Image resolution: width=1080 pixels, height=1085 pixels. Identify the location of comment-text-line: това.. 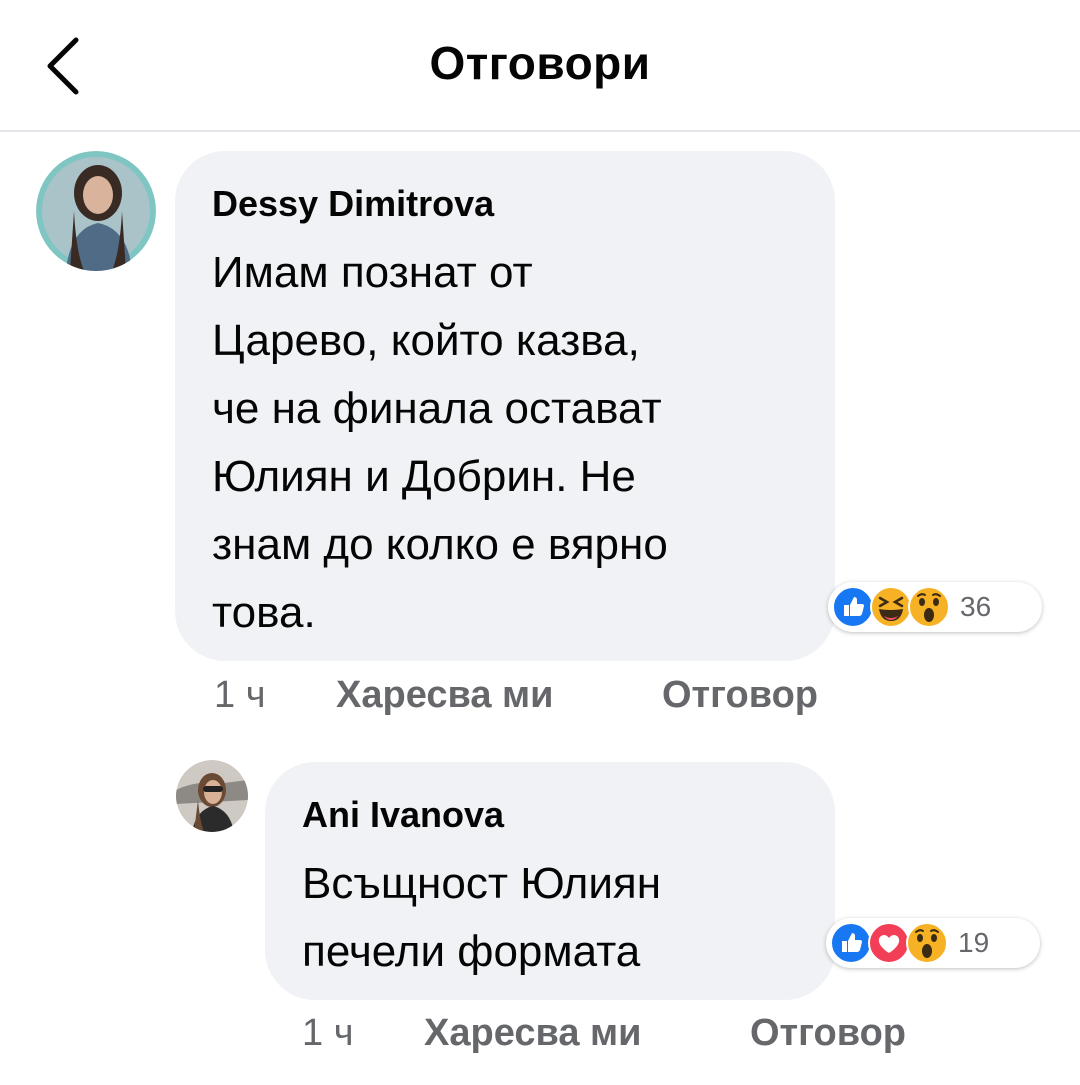
(264, 612).